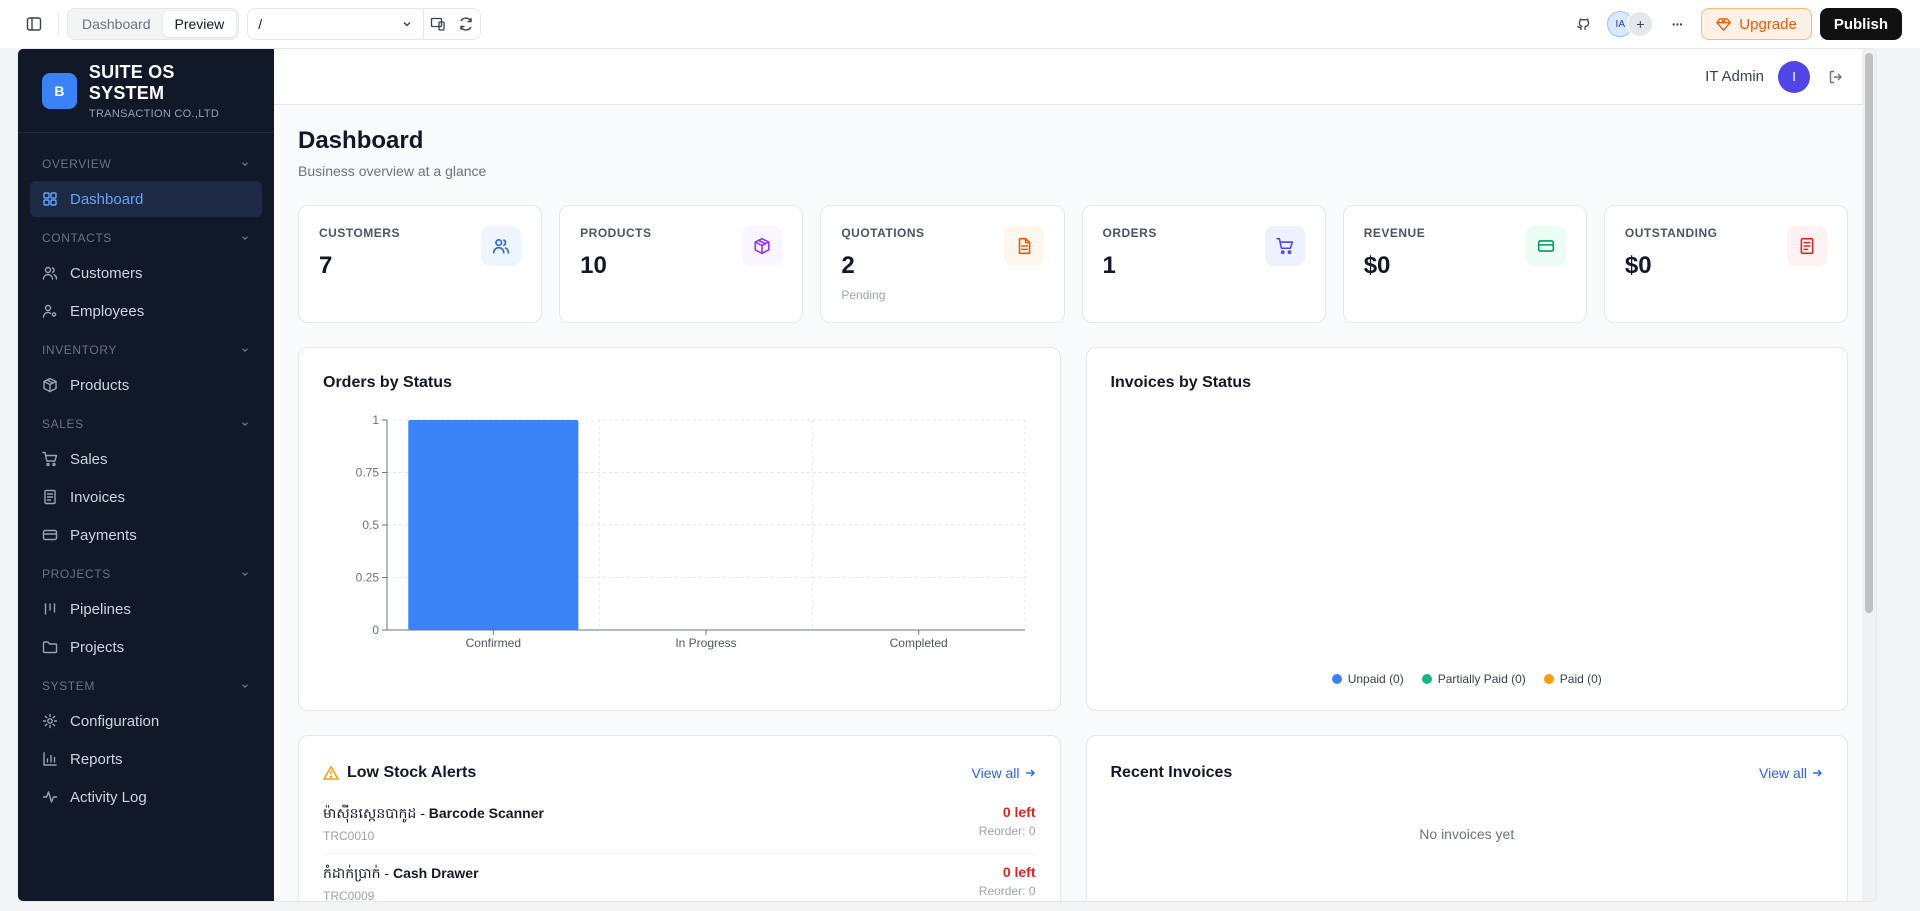 The image size is (1920, 911). What do you see at coordinates (89, 459) in the screenshot?
I see `sidebar-item-label: Sales` at bounding box center [89, 459].